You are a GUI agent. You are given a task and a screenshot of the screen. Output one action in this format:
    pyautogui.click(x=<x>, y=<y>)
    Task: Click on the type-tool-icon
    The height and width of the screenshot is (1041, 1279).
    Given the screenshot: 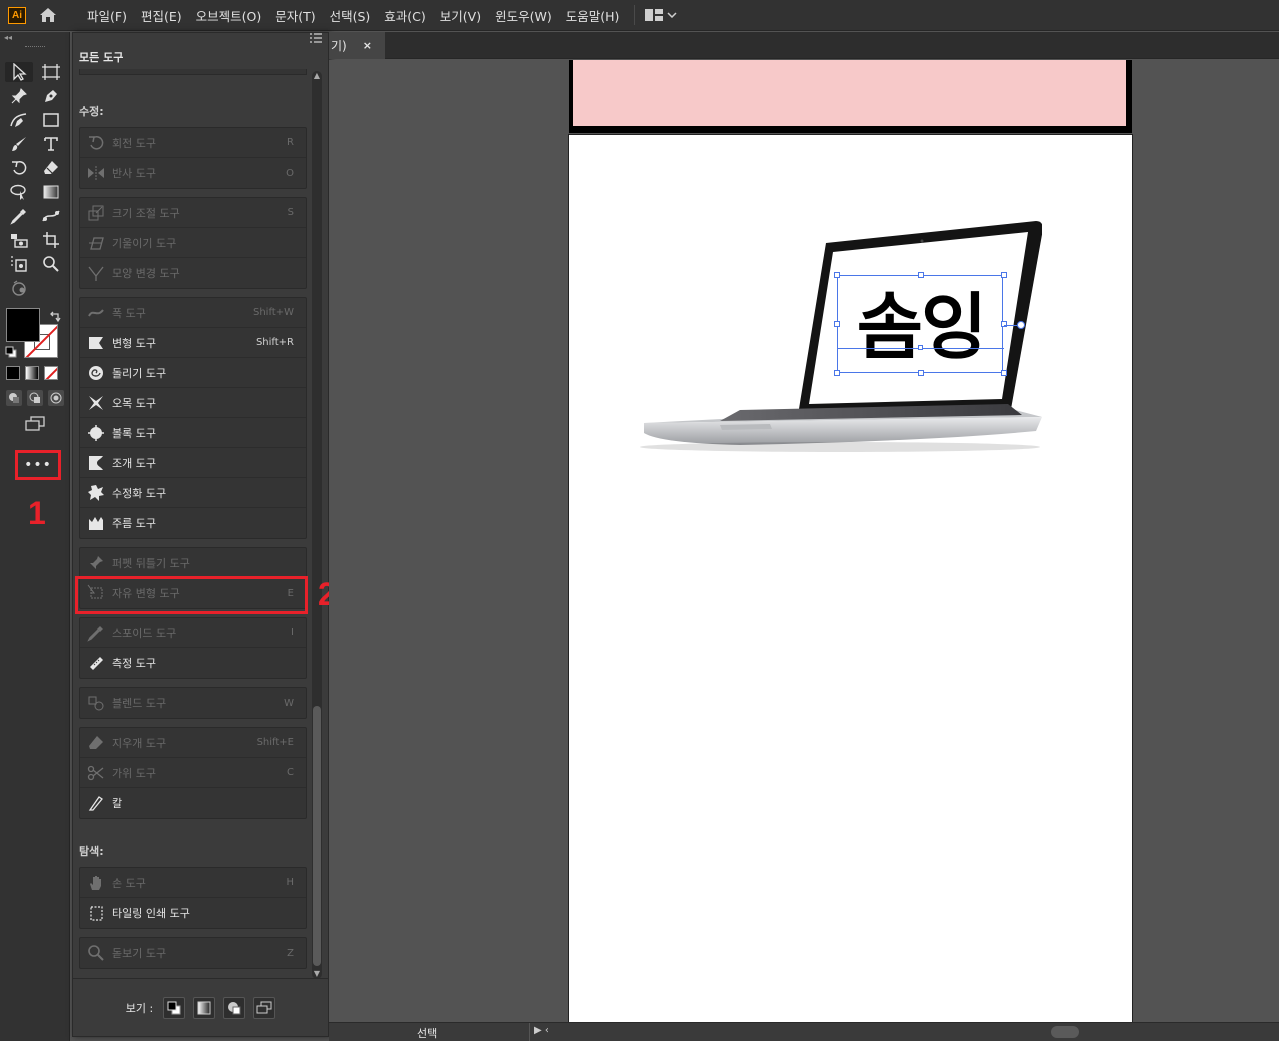 What is the action you would take?
    pyautogui.click(x=51, y=144)
    